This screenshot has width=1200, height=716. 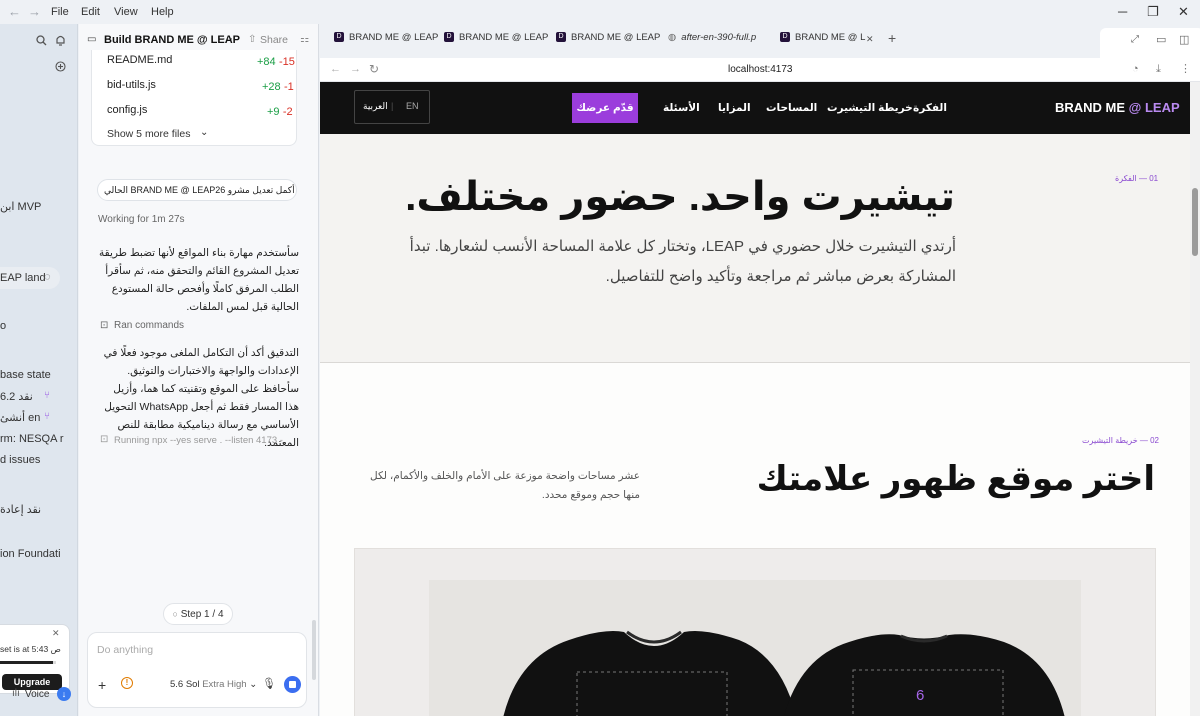 I want to click on thread-item: نقد إعادة, so click(x=20, y=509).